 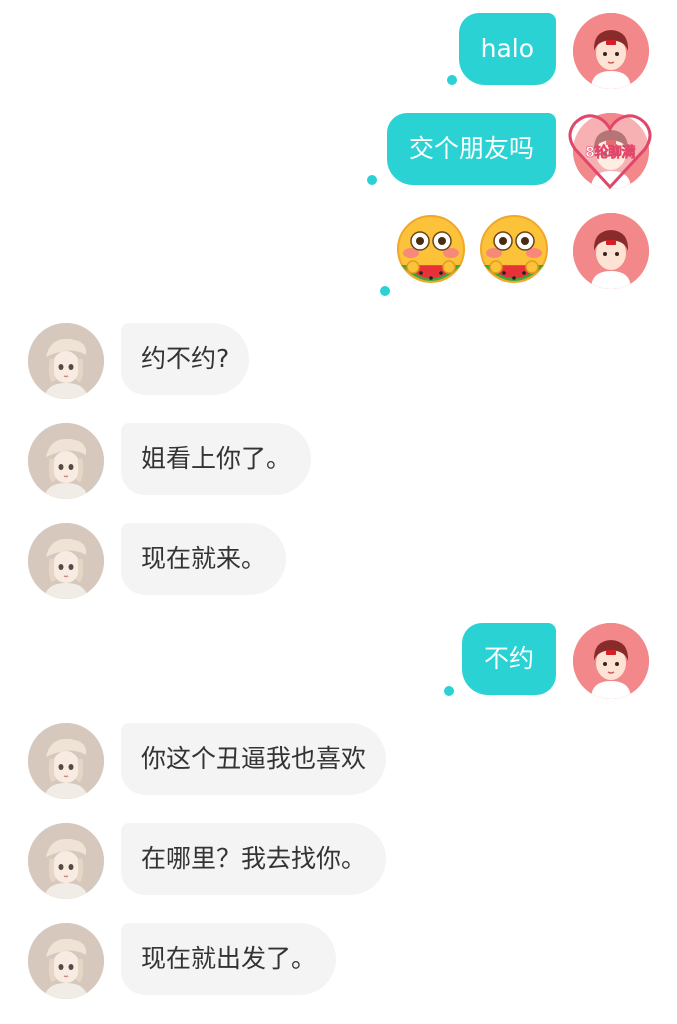 What do you see at coordinates (508, 659) in the screenshot?
I see `outgoing-message-bubble: 不约` at bounding box center [508, 659].